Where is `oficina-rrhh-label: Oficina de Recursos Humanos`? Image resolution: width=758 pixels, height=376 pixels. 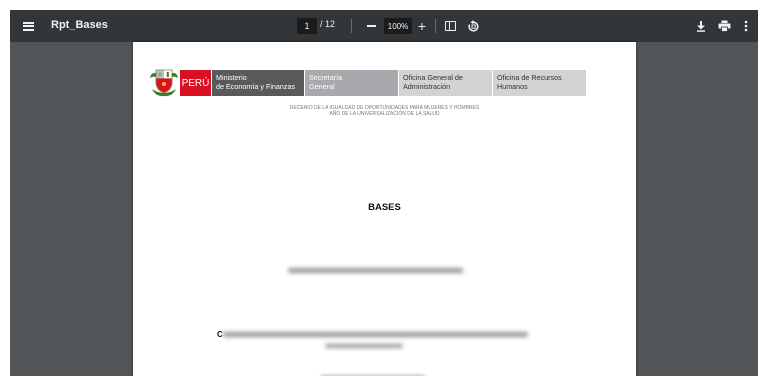
oficina-rrhh-label: Oficina de Recursos Humanos is located at coordinates (539, 83).